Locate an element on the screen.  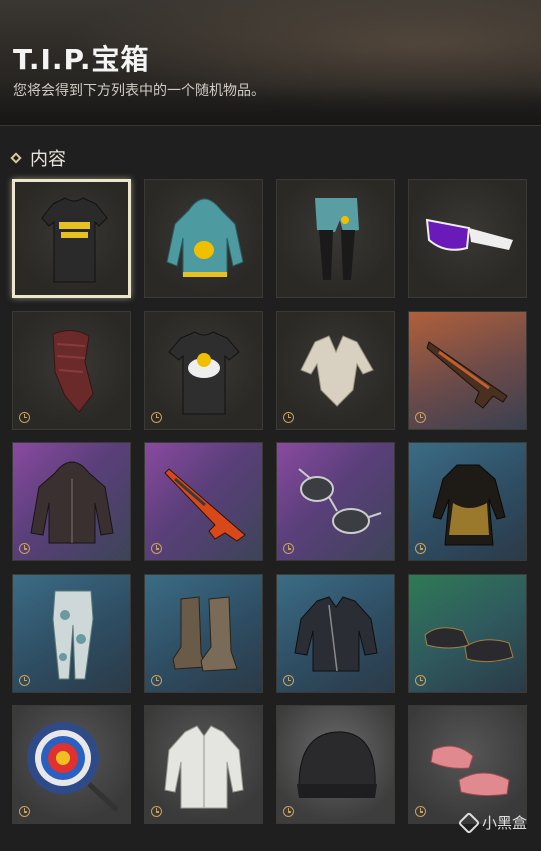
teal-pants-icon is located at coordinates (337, 239).